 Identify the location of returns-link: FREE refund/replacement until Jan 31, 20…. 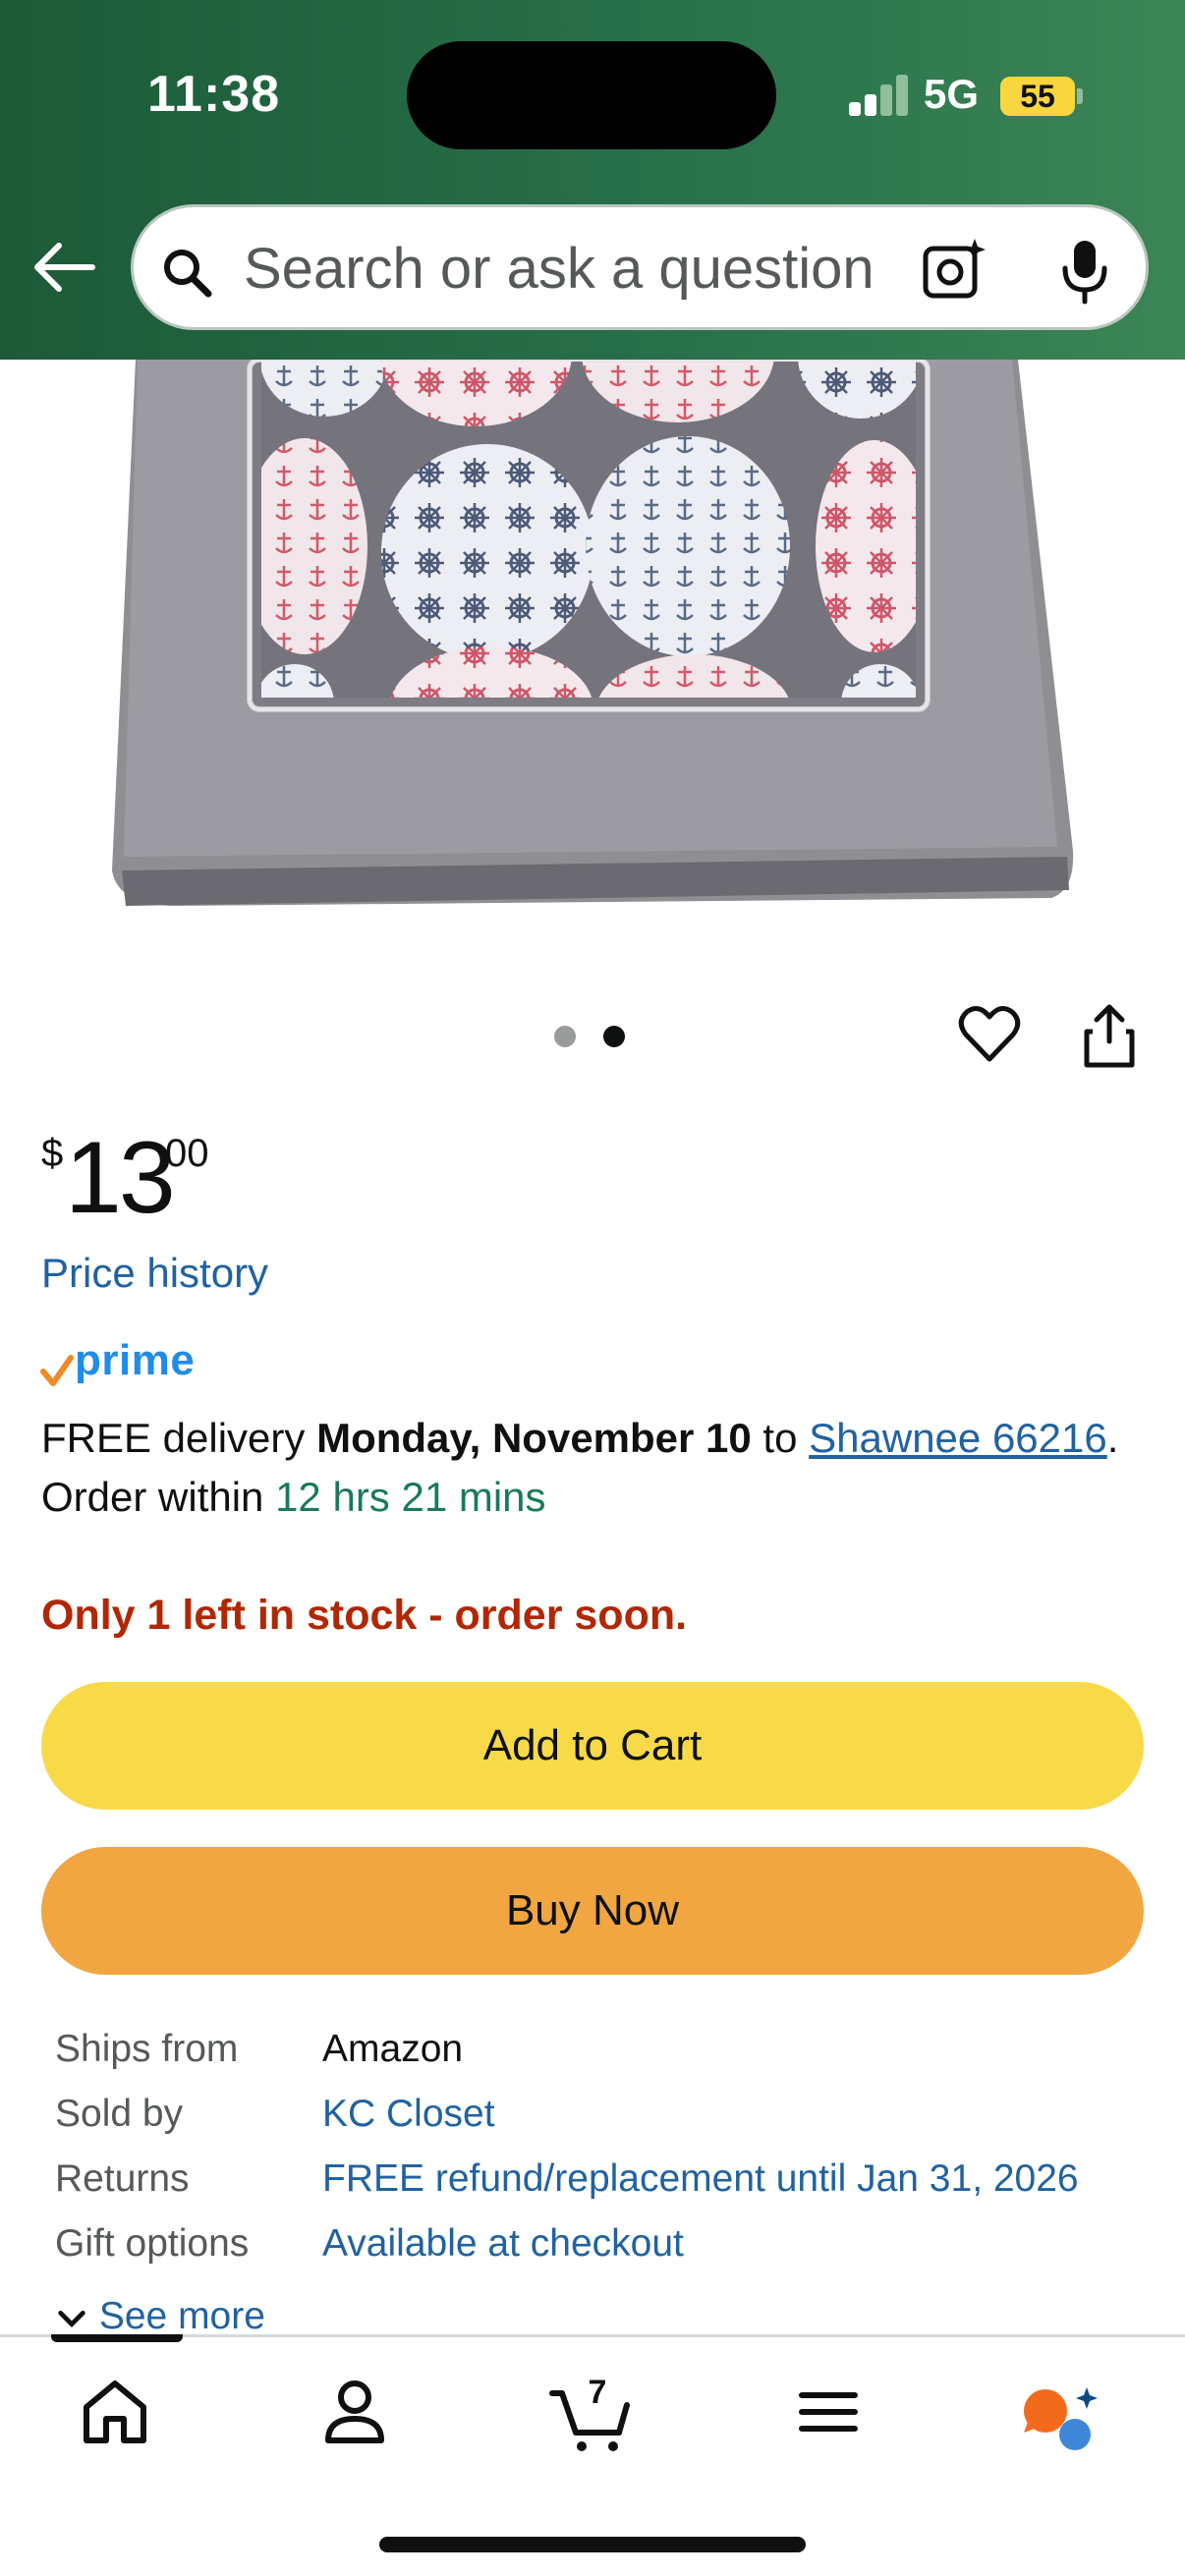
(701, 2179).